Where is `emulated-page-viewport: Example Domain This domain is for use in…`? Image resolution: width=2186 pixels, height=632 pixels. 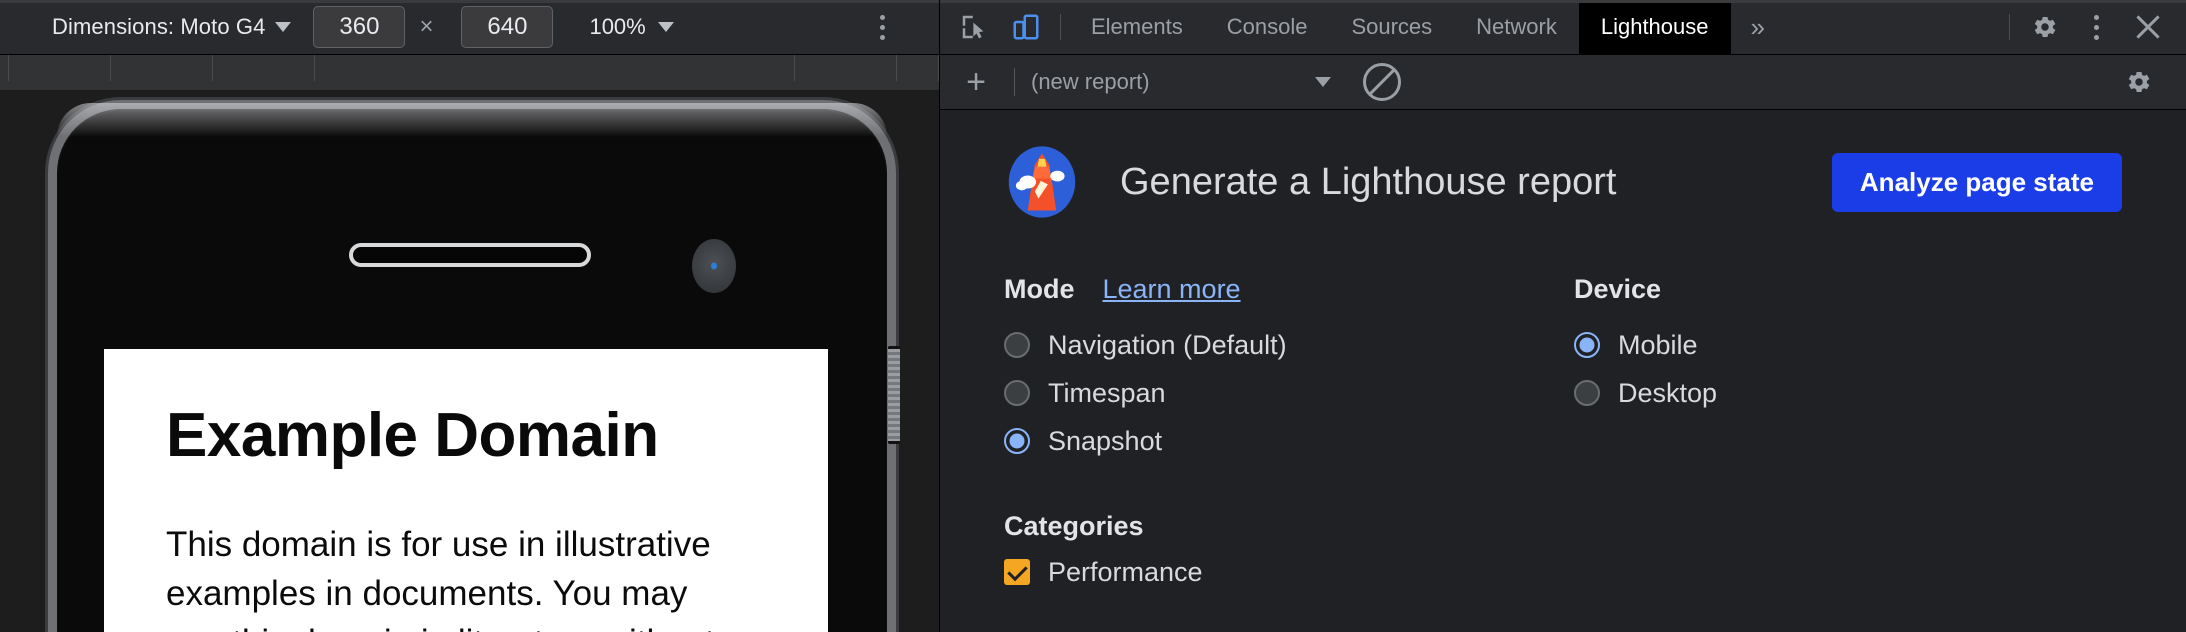 emulated-page-viewport: Example Domain This domain is for use in… is located at coordinates (466, 490).